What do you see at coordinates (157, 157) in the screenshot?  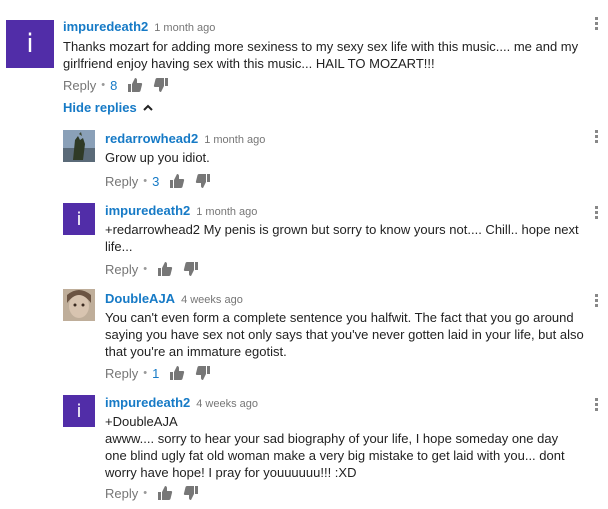 I see `comment-text: Grow up you idiot.` at bounding box center [157, 157].